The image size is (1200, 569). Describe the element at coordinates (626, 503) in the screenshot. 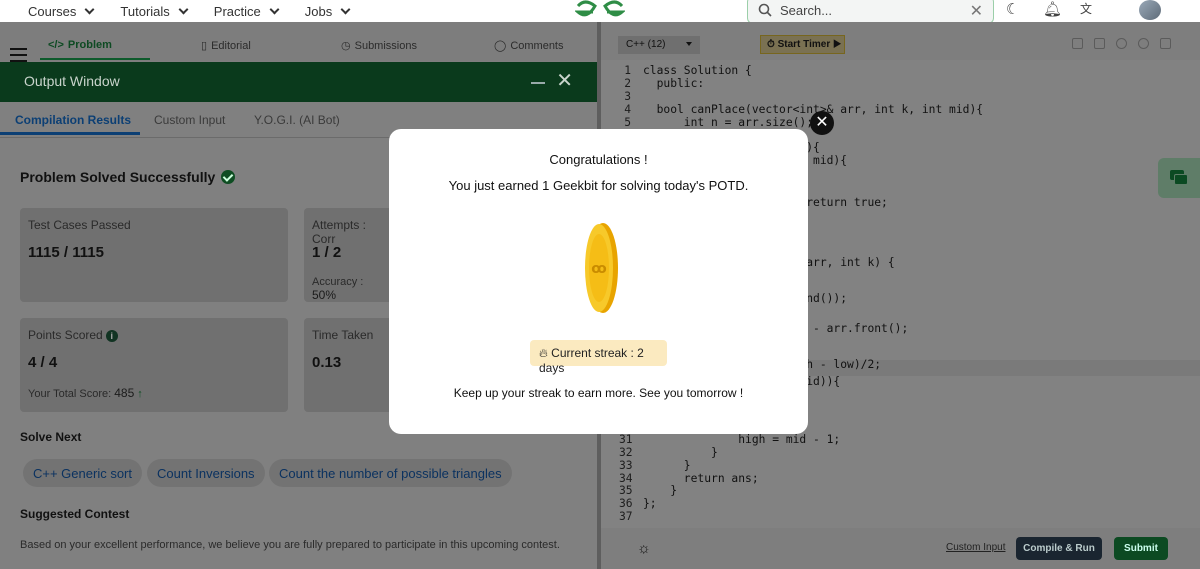

I see `line-number: 36` at that location.